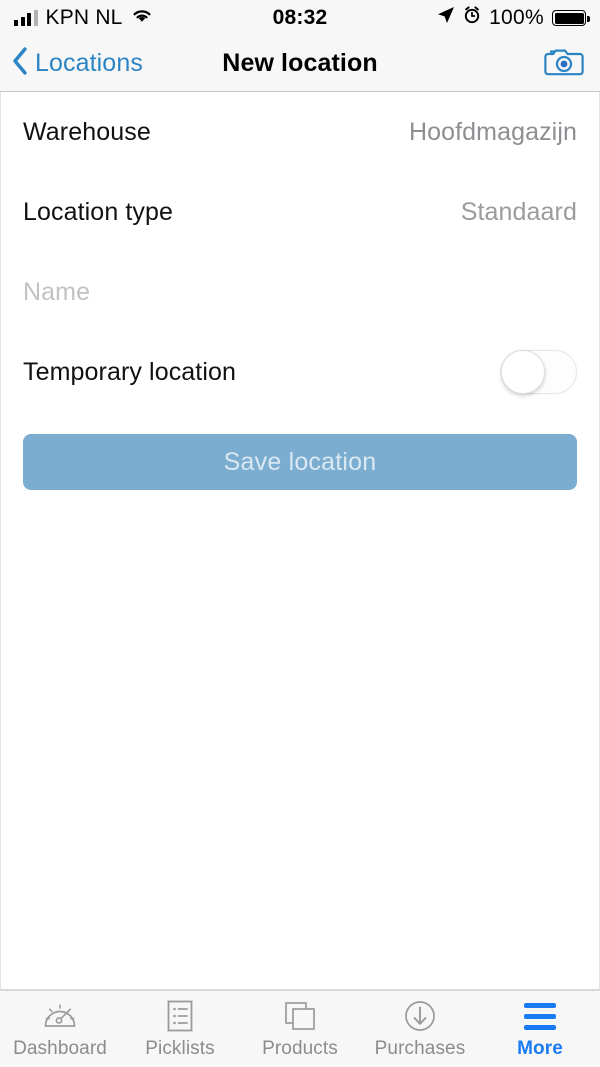 This screenshot has width=600, height=1067. Describe the element at coordinates (180, 1048) in the screenshot. I see `tab-picklists-label: Picklists` at that location.